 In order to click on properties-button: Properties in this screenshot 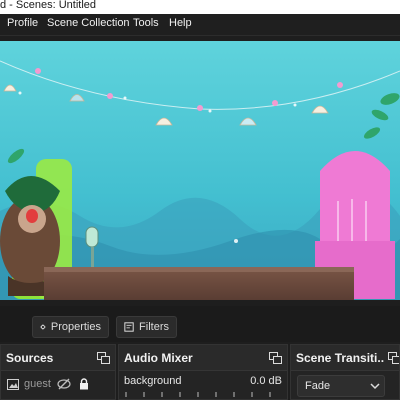, I will do `click(70, 327)`.